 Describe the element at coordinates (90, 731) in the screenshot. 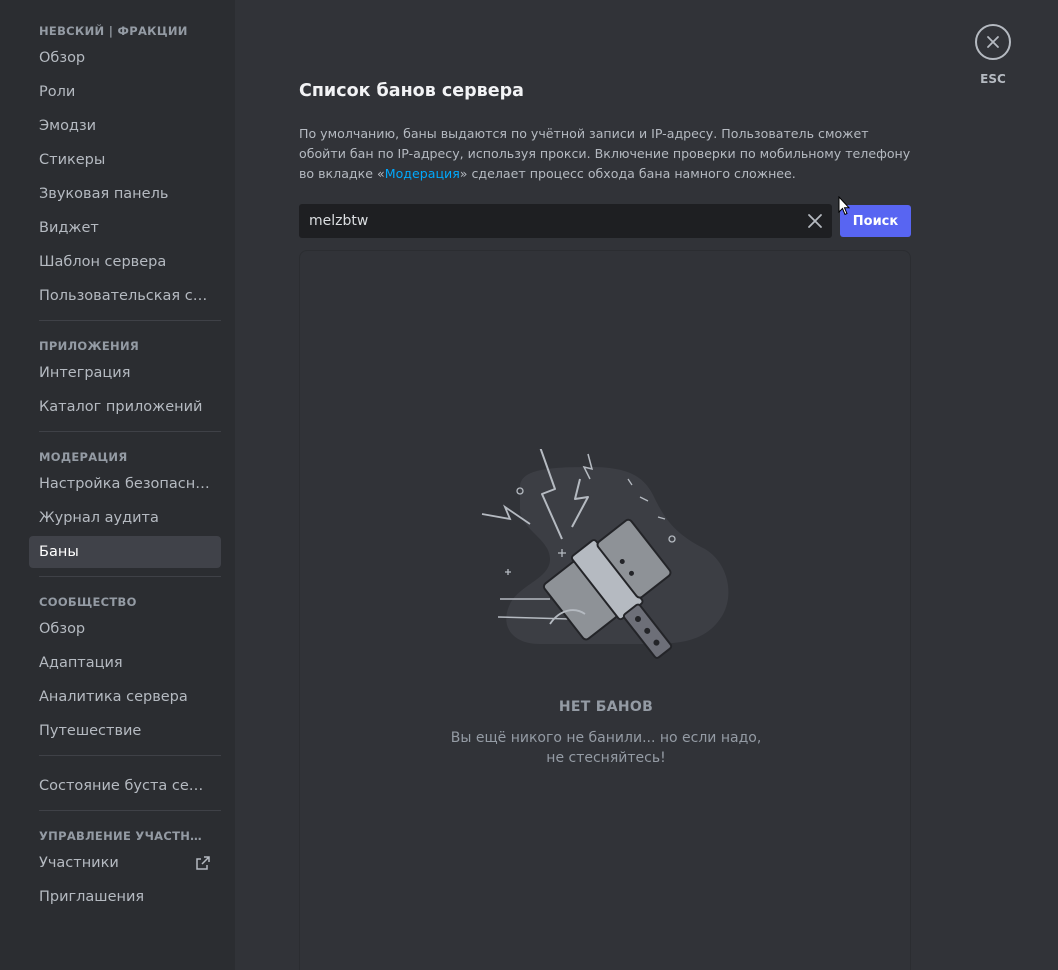

I see `sidebar-item-label: Путешествие` at that location.